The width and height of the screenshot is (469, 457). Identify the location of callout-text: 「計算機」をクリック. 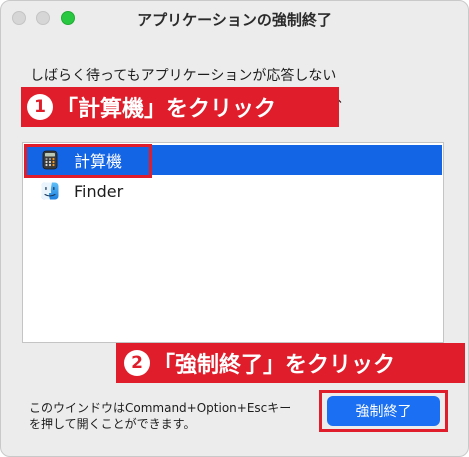
(166, 109).